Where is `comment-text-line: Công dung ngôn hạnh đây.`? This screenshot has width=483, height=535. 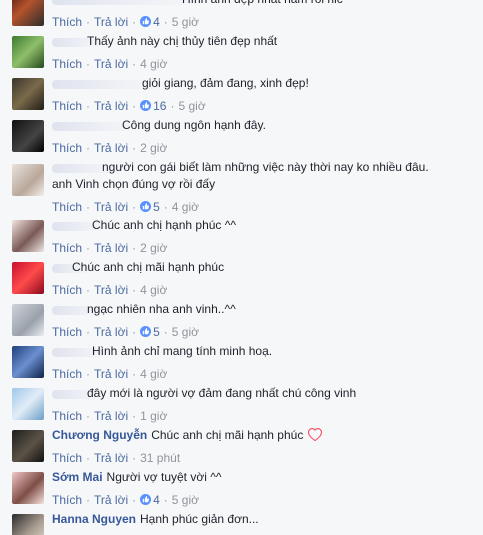 comment-text-line: Công dung ngôn hạnh đây. is located at coordinates (194, 125).